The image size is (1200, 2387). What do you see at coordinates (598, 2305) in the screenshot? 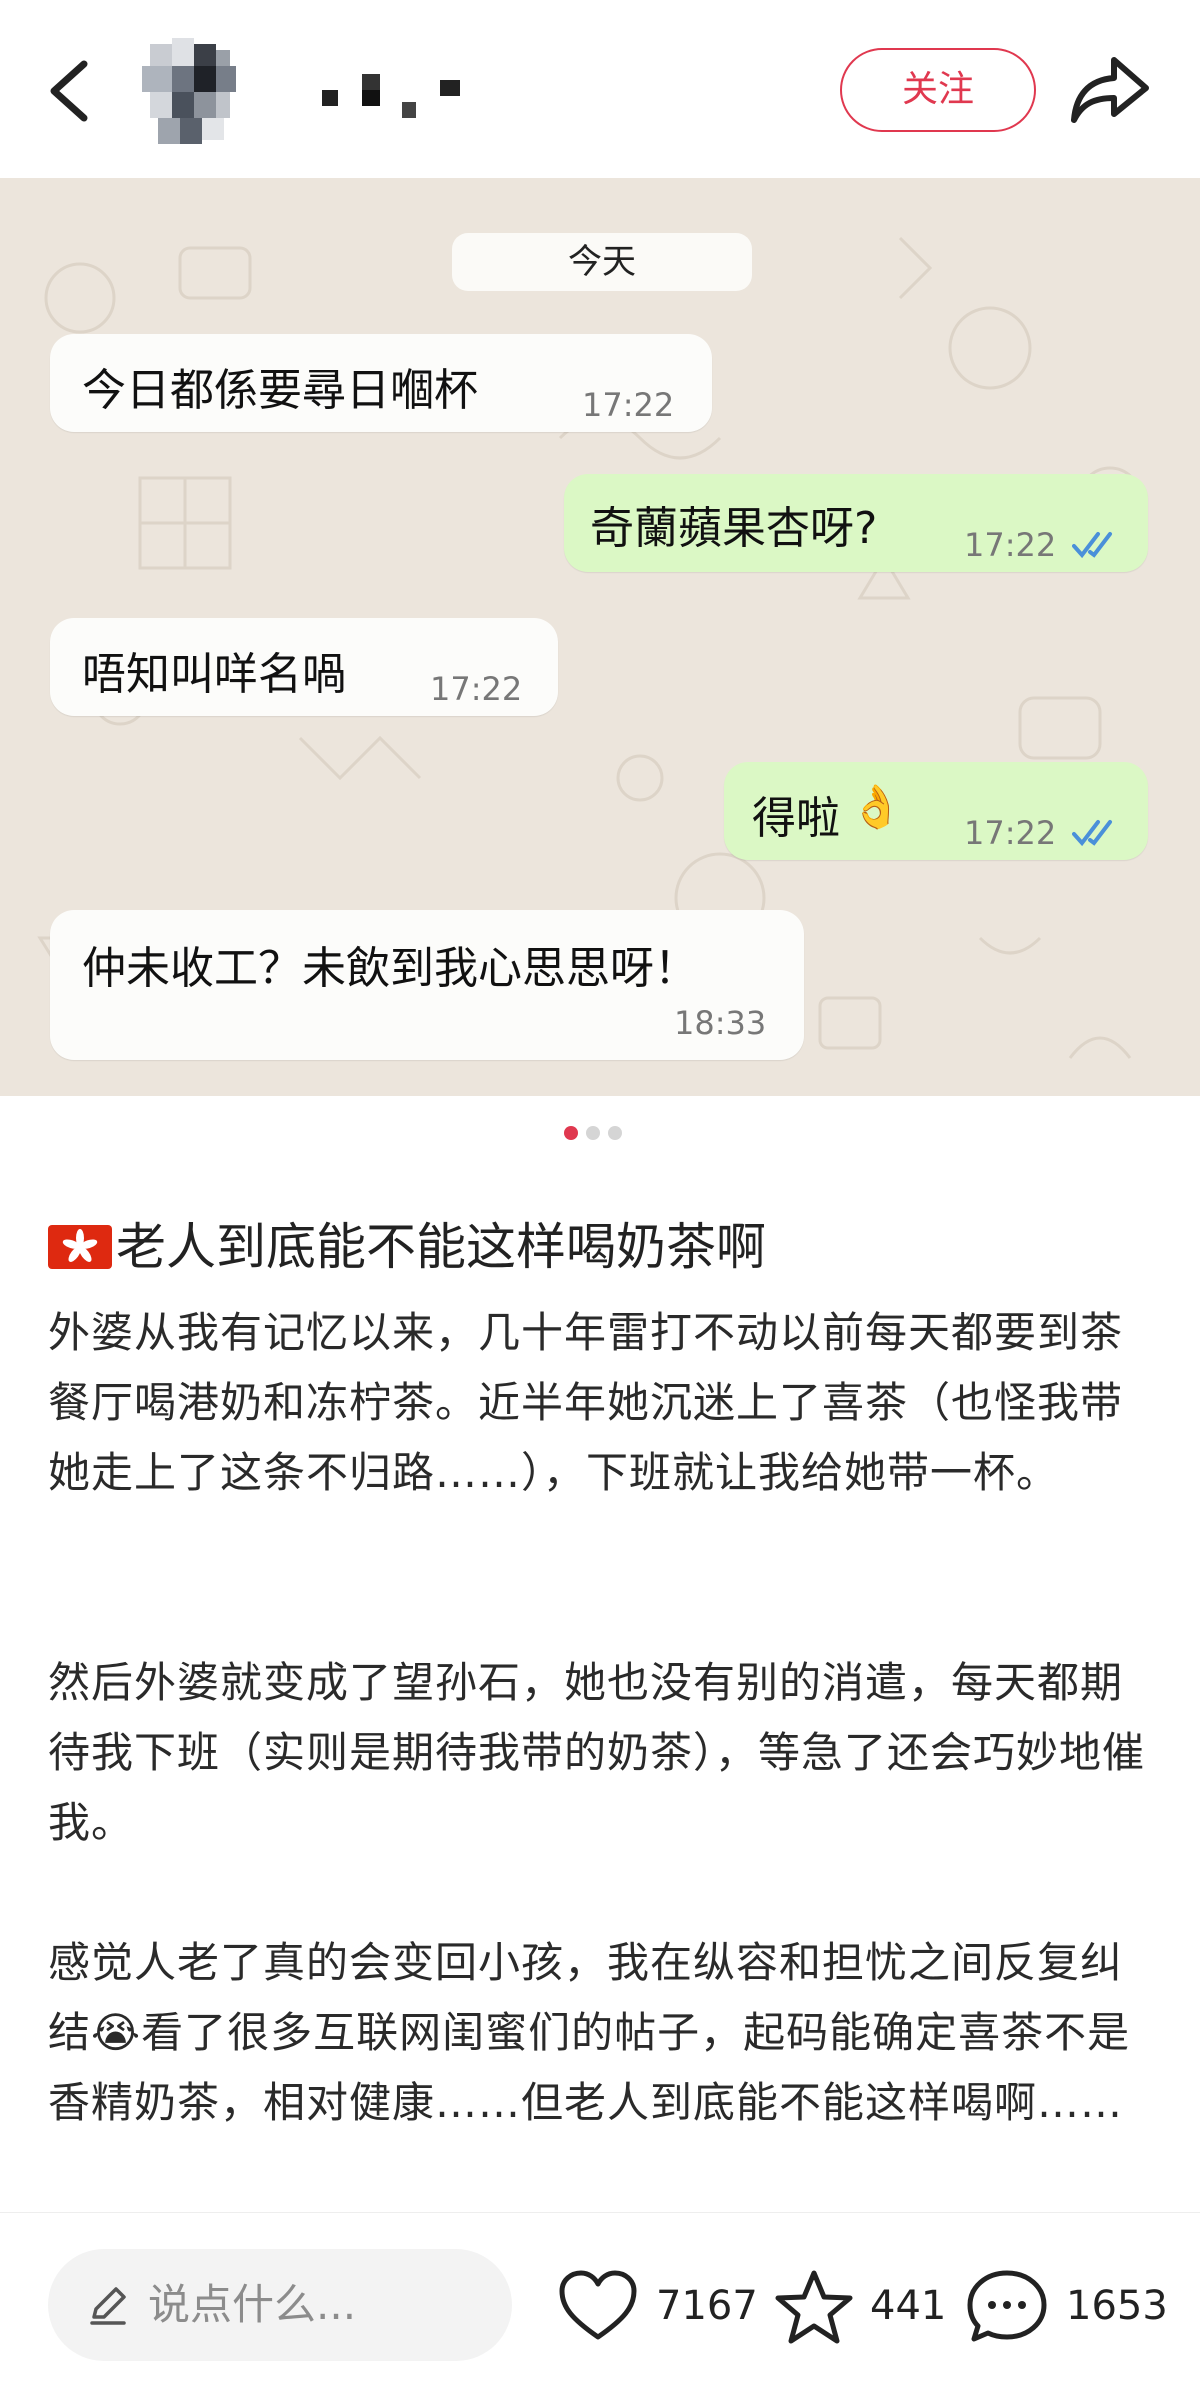
I see `heart-icon` at bounding box center [598, 2305].